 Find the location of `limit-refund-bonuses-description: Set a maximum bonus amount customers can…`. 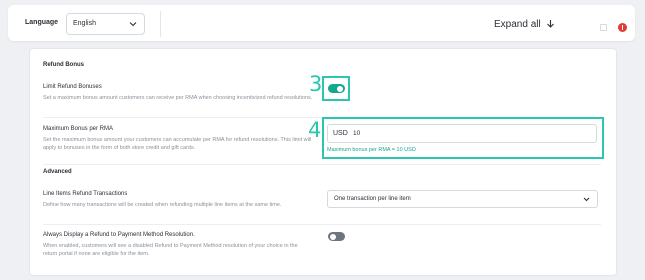

limit-refund-bonuses-description: Set a maximum bonus amount customers can… is located at coordinates (178, 98).